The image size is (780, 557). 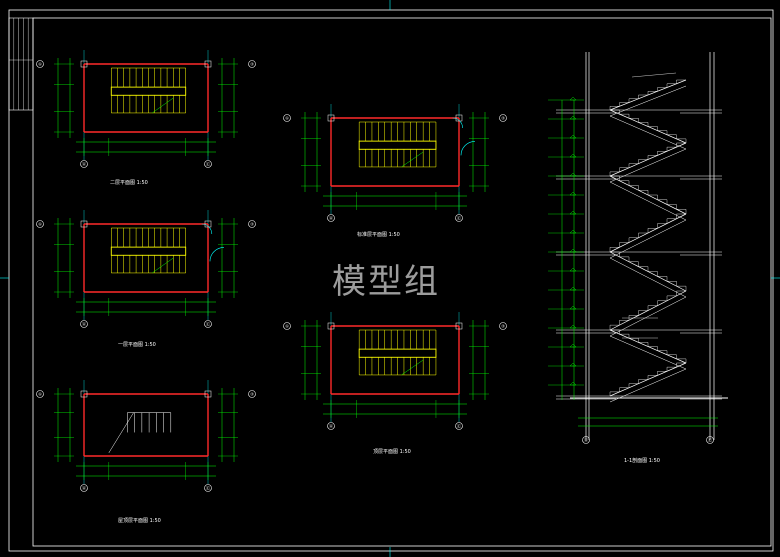 What do you see at coordinates (129, 183) in the screenshot?
I see `caption-plan-2f: 二层平面图 1:50` at bounding box center [129, 183].